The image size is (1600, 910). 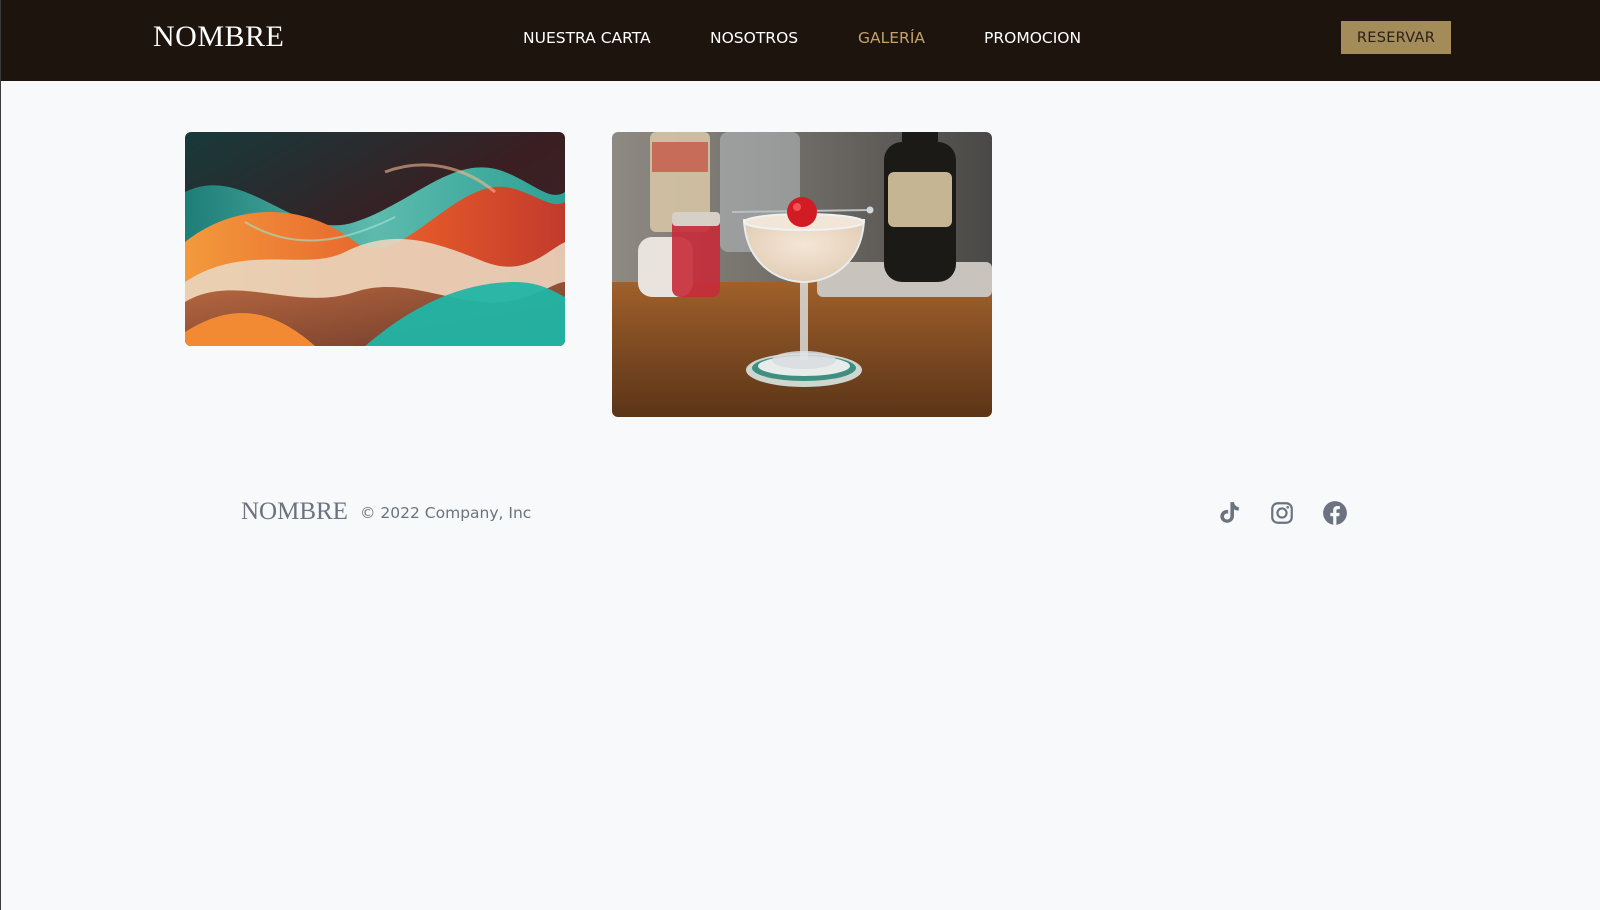 I want to click on reserve-button: RESERVAR, so click(x=1396, y=37).